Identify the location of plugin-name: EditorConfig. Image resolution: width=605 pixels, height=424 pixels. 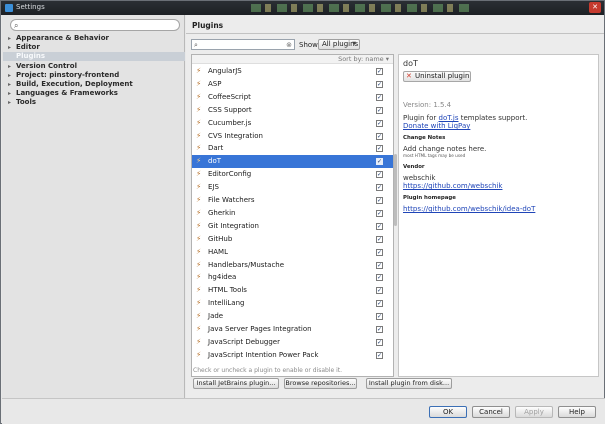
(230, 174).